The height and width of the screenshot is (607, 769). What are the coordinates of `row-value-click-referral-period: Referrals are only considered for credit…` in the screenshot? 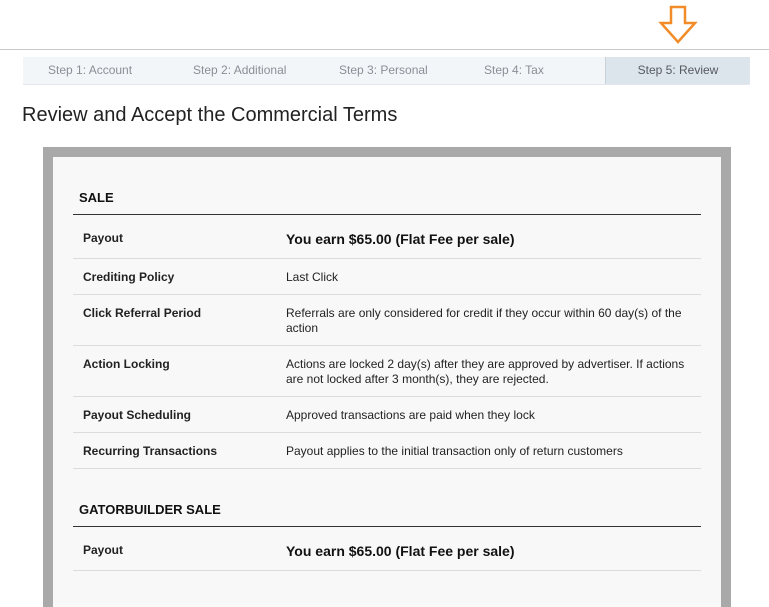 It's located at (484, 320).